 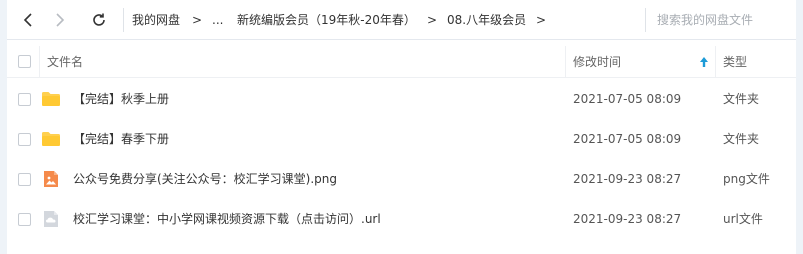 I want to click on back-button, so click(x=28, y=20).